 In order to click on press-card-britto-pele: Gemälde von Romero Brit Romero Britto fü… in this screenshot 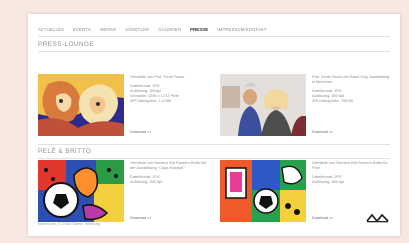, I will do `click(304, 191)`.